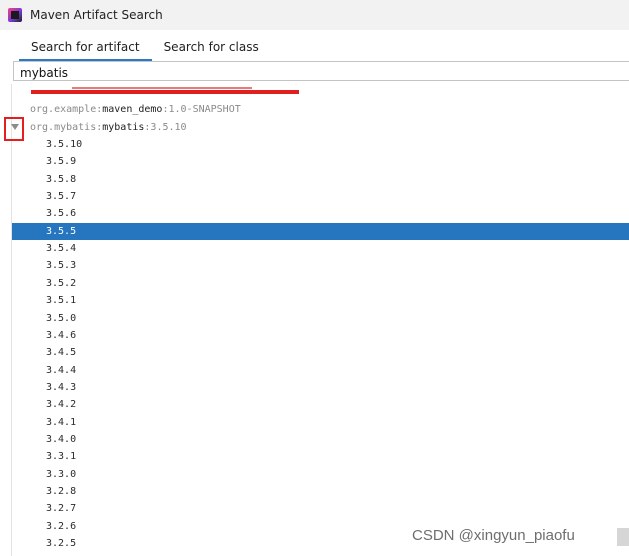 The image size is (629, 556). What do you see at coordinates (320, 508) in the screenshot?
I see `version-row: 3.2.7` at bounding box center [320, 508].